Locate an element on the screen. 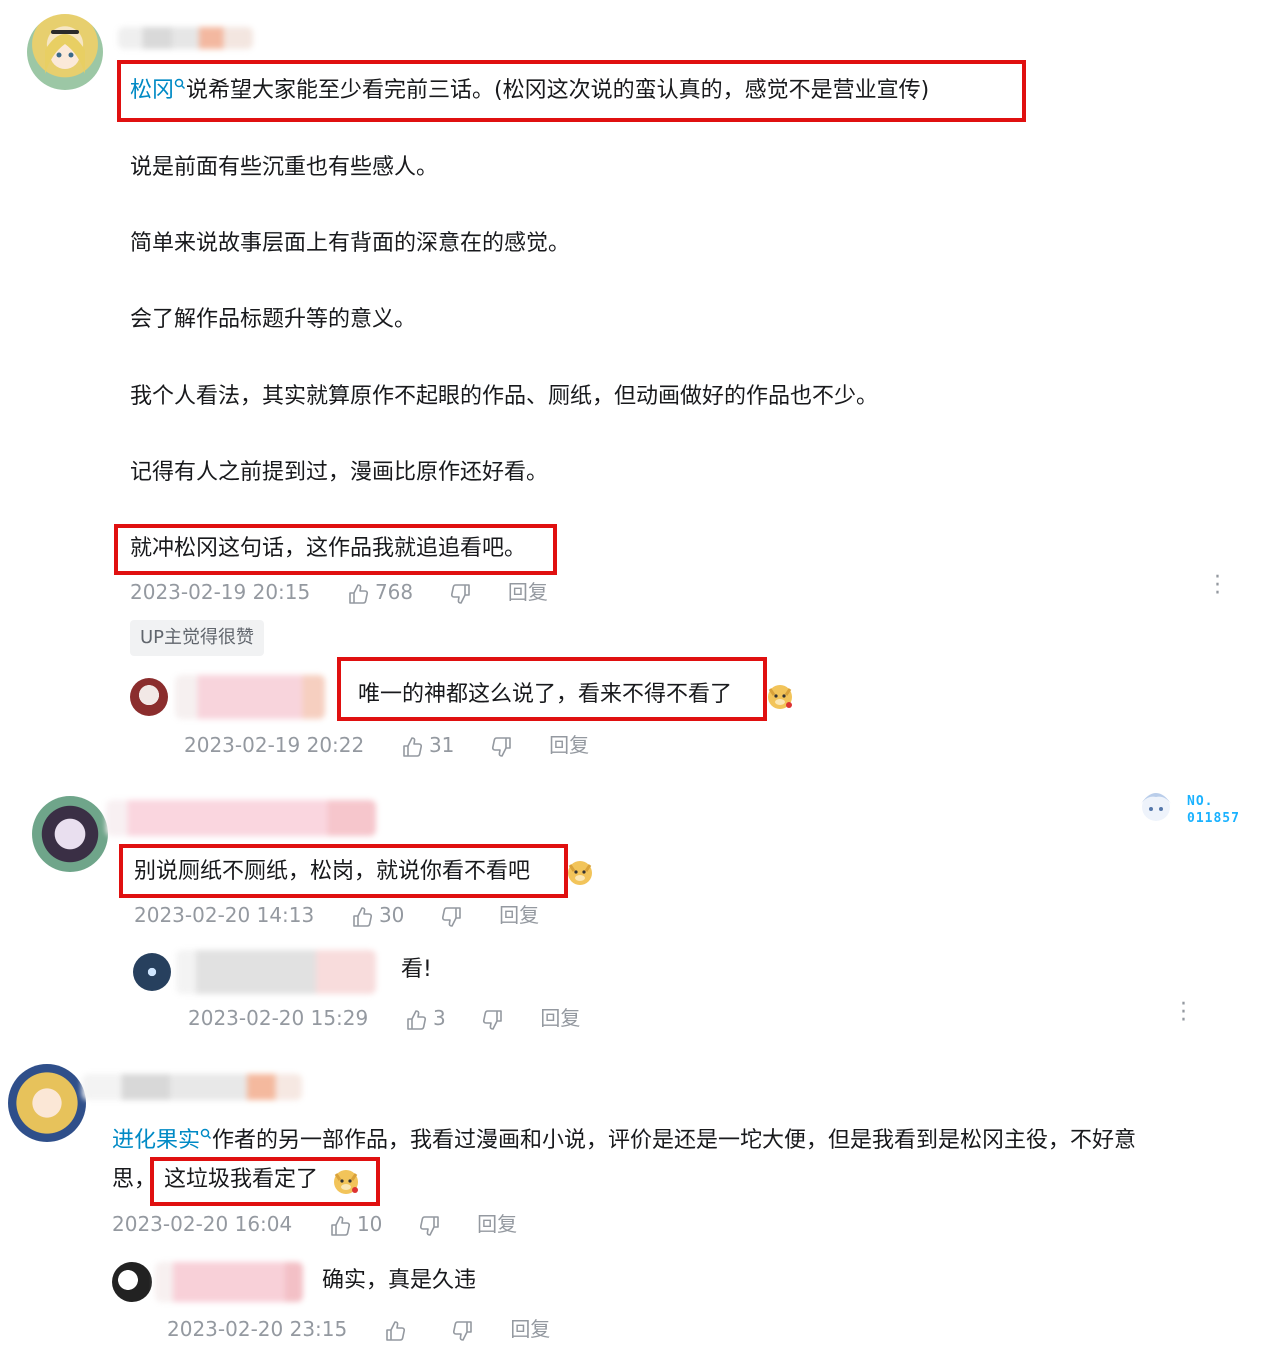 The image size is (1267, 1350). comment-text: 说希望大家能至少看完前三话。(松冈这次说的蛮认真的，感觉不是营业宣传) is located at coordinates (558, 90).